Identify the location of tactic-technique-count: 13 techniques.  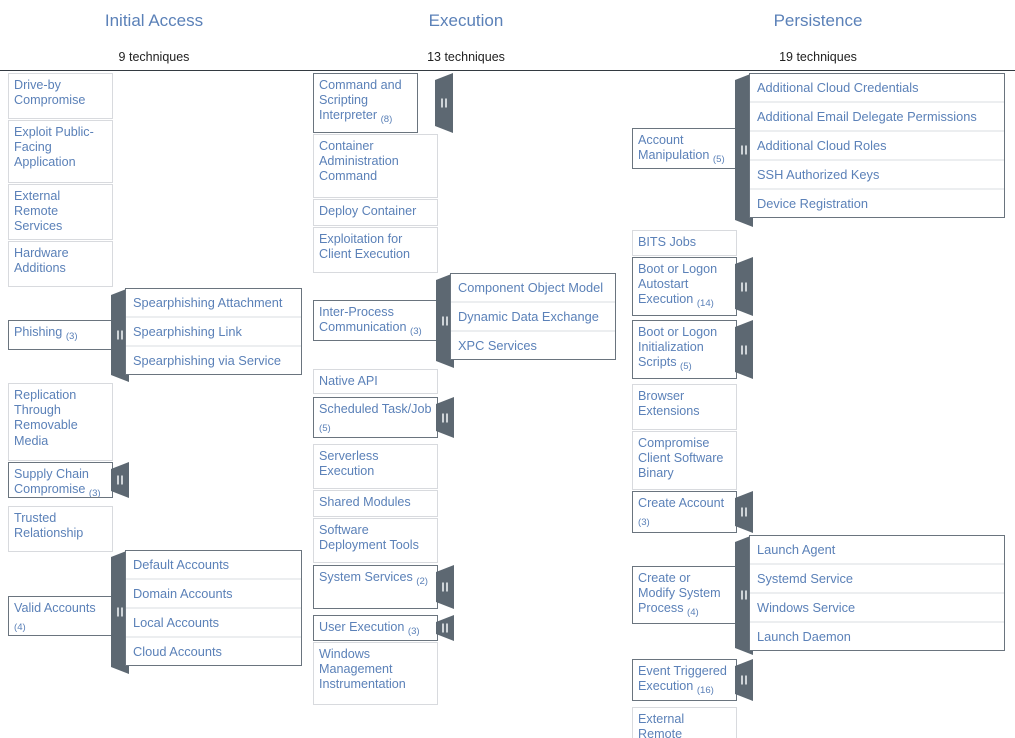
(466, 57).